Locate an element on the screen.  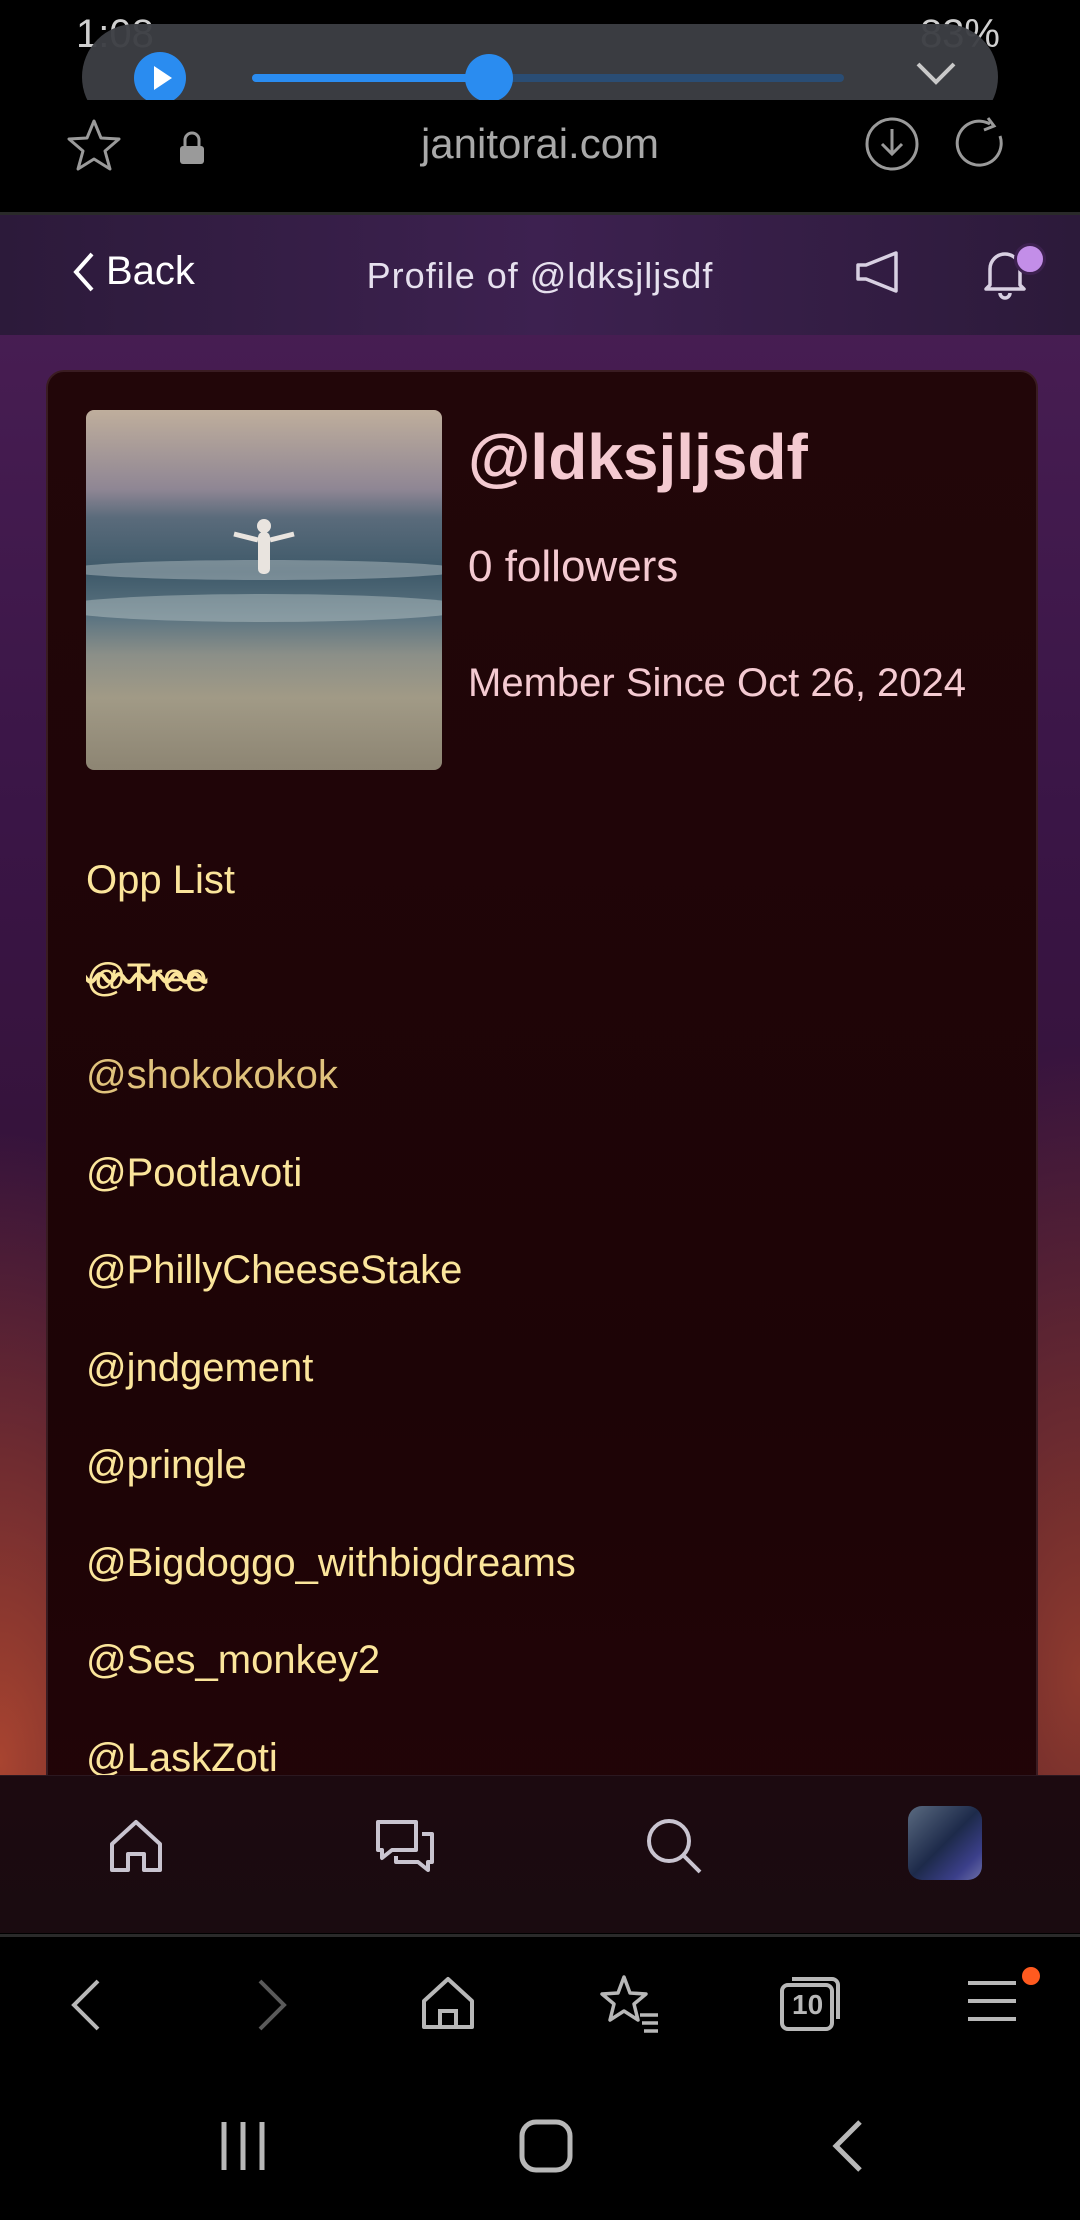
bio-heading: Opp List is located at coordinates (160, 880).